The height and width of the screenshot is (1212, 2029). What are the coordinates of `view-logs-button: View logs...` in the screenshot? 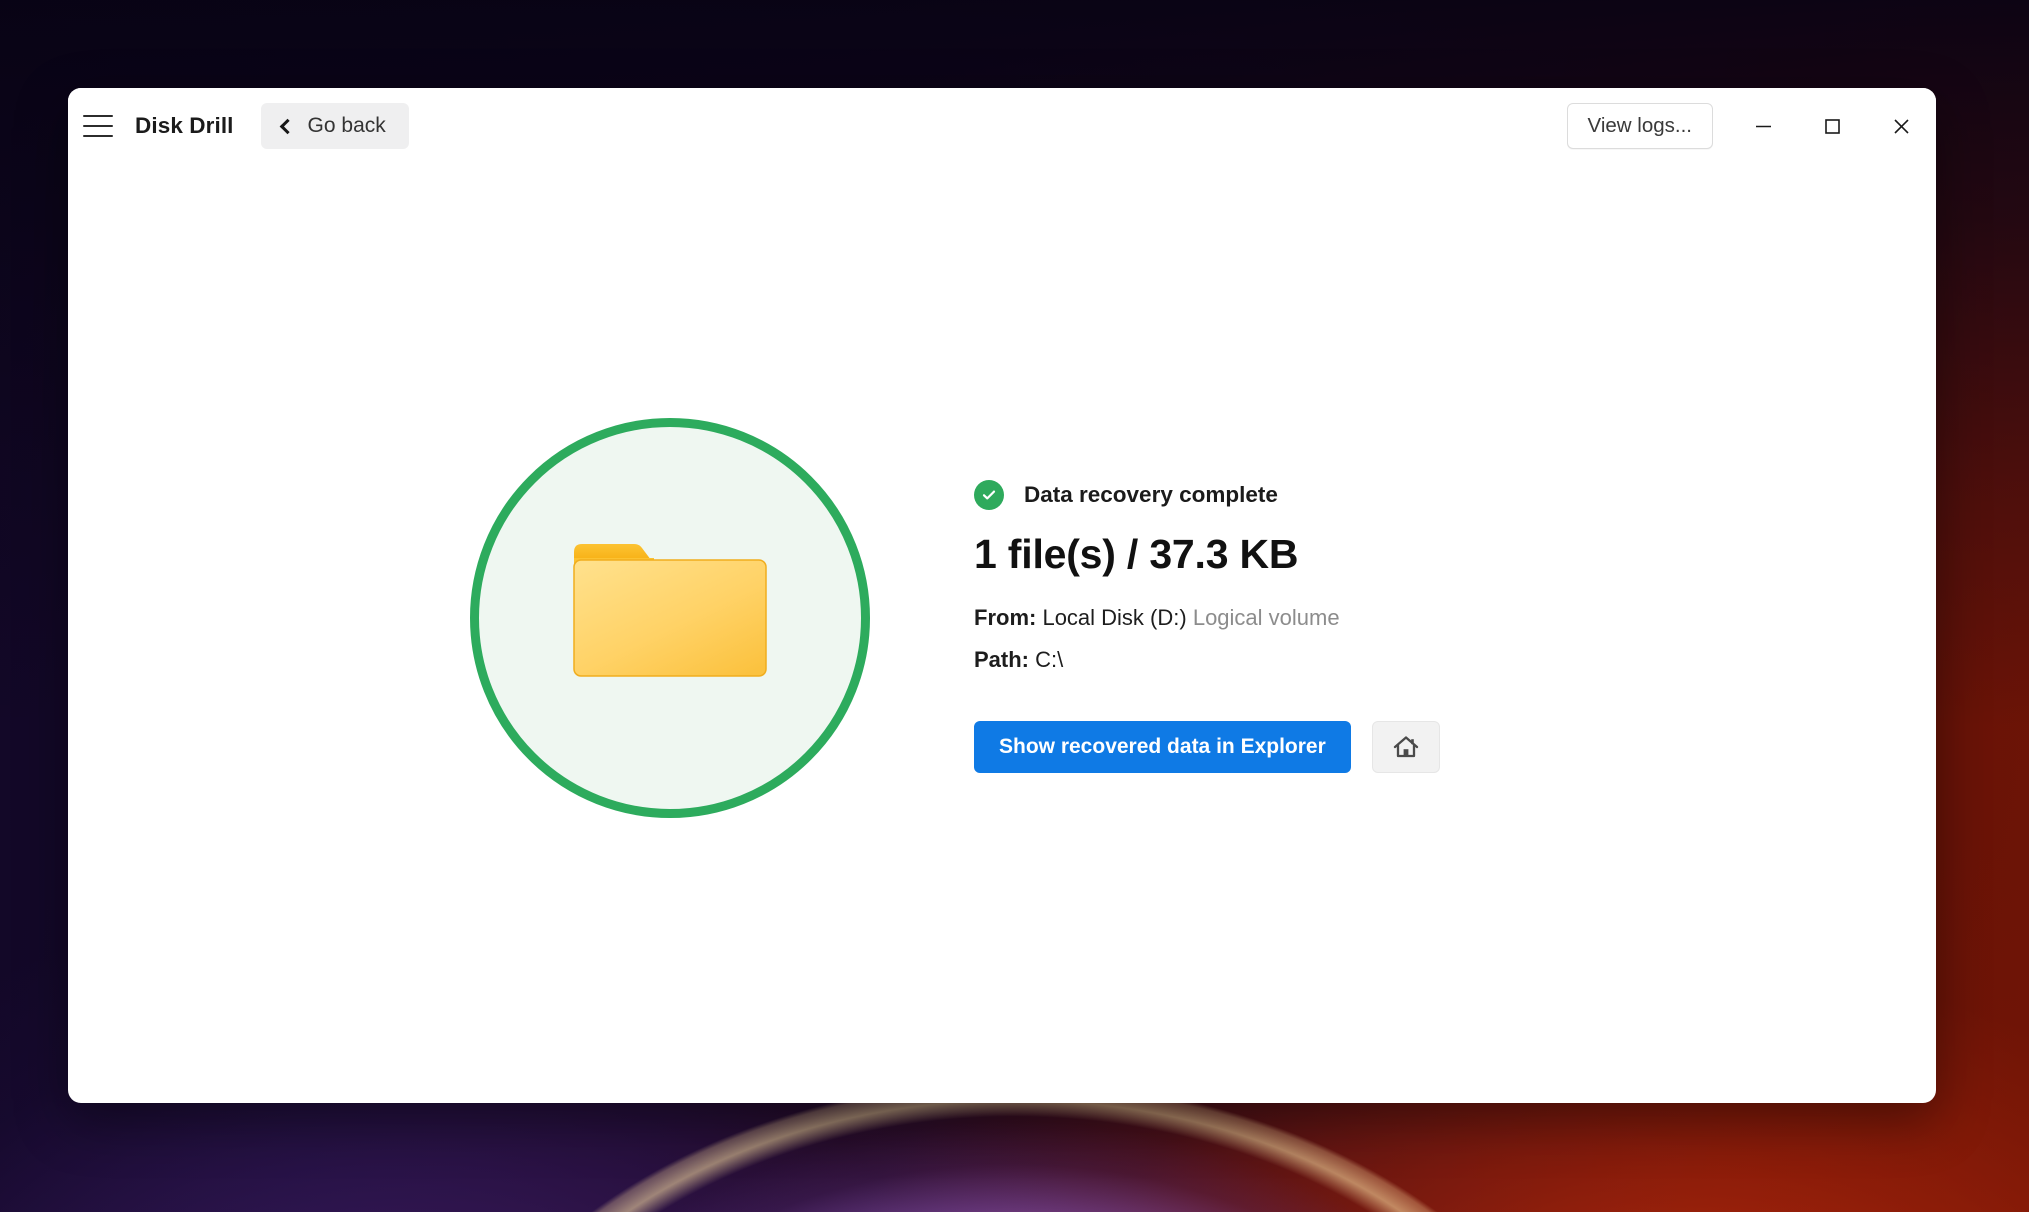 It's located at (1639, 126).